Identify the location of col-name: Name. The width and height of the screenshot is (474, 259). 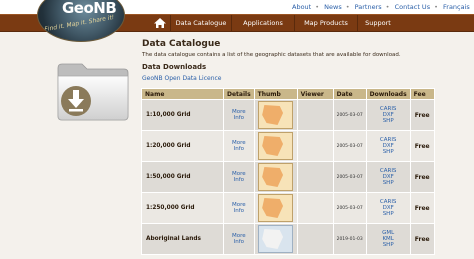
(182, 94).